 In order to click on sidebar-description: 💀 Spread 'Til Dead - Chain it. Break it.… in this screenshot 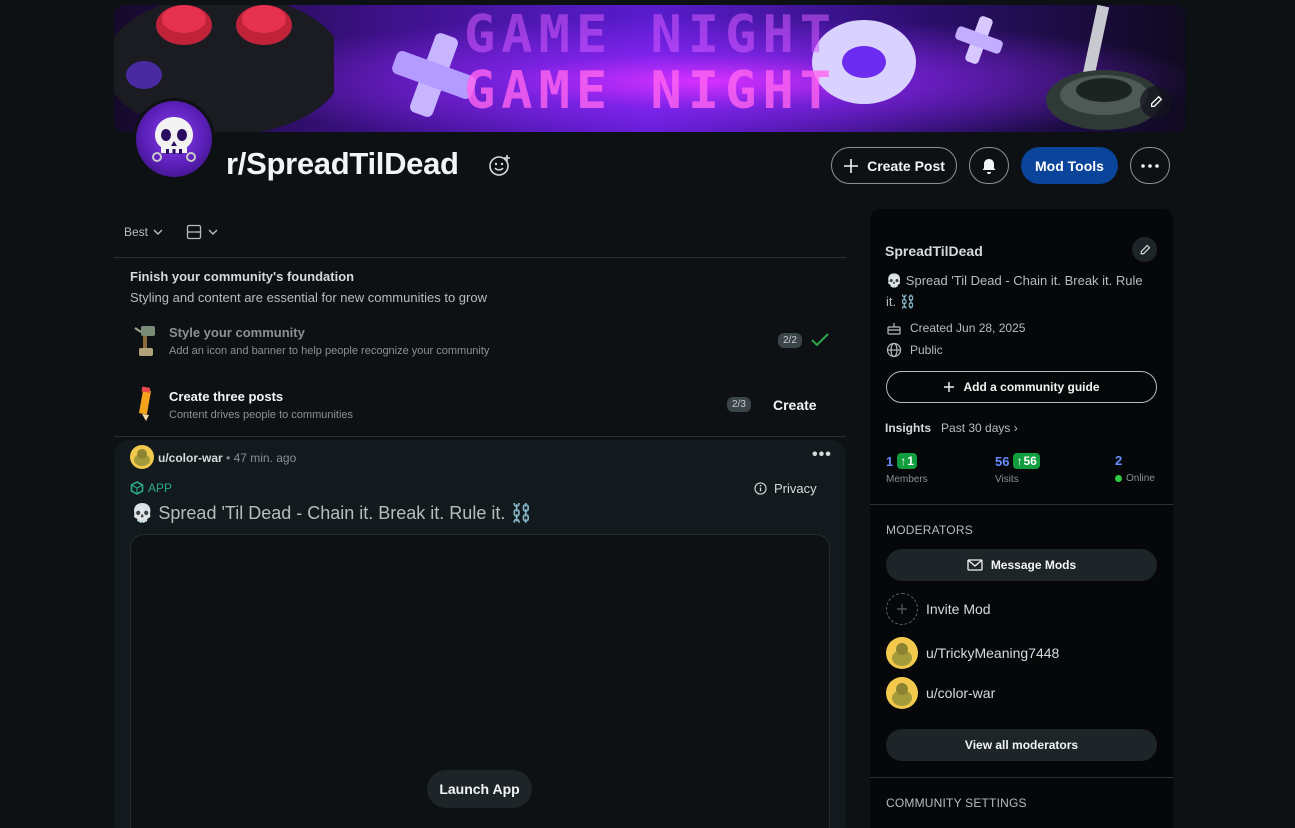, I will do `click(1014, 291)`.